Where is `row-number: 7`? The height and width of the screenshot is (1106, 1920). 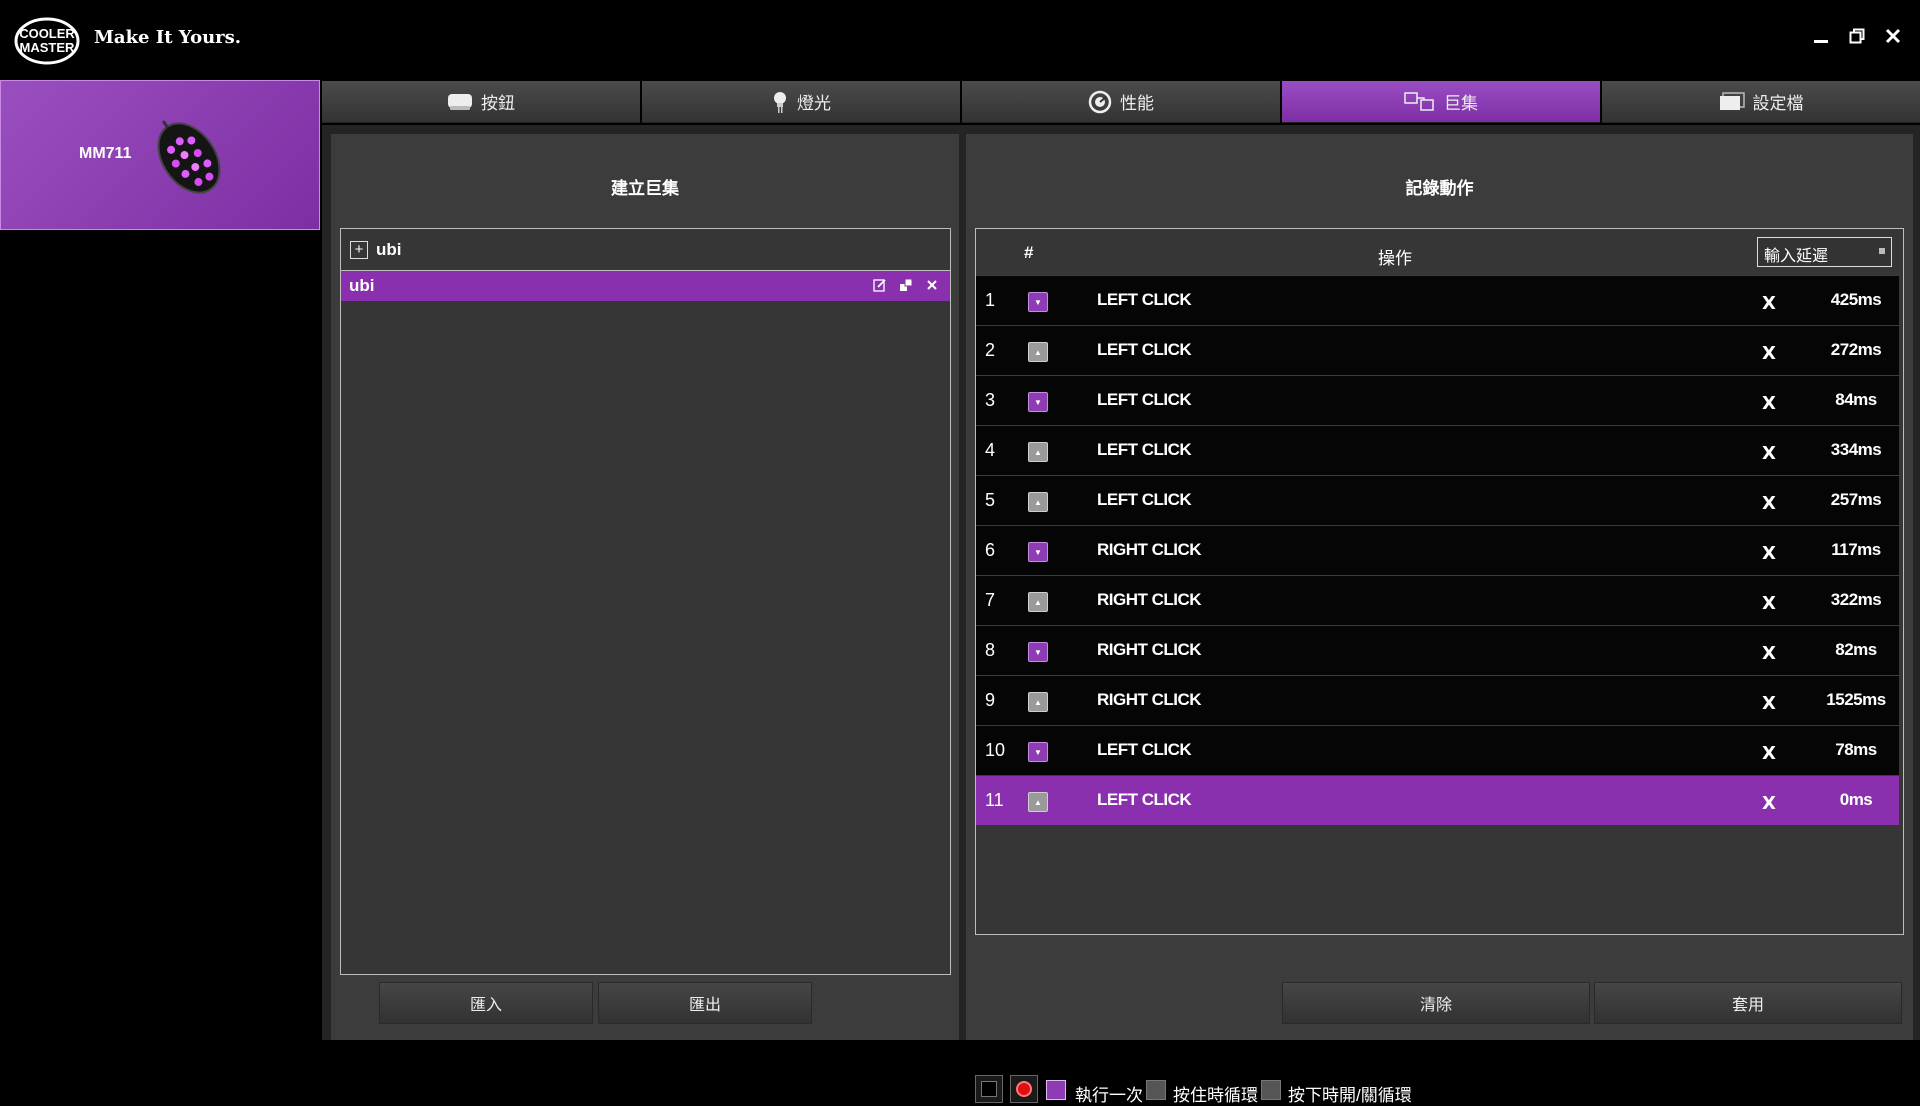
row-number: 7 is located at coordinates (990, 600).